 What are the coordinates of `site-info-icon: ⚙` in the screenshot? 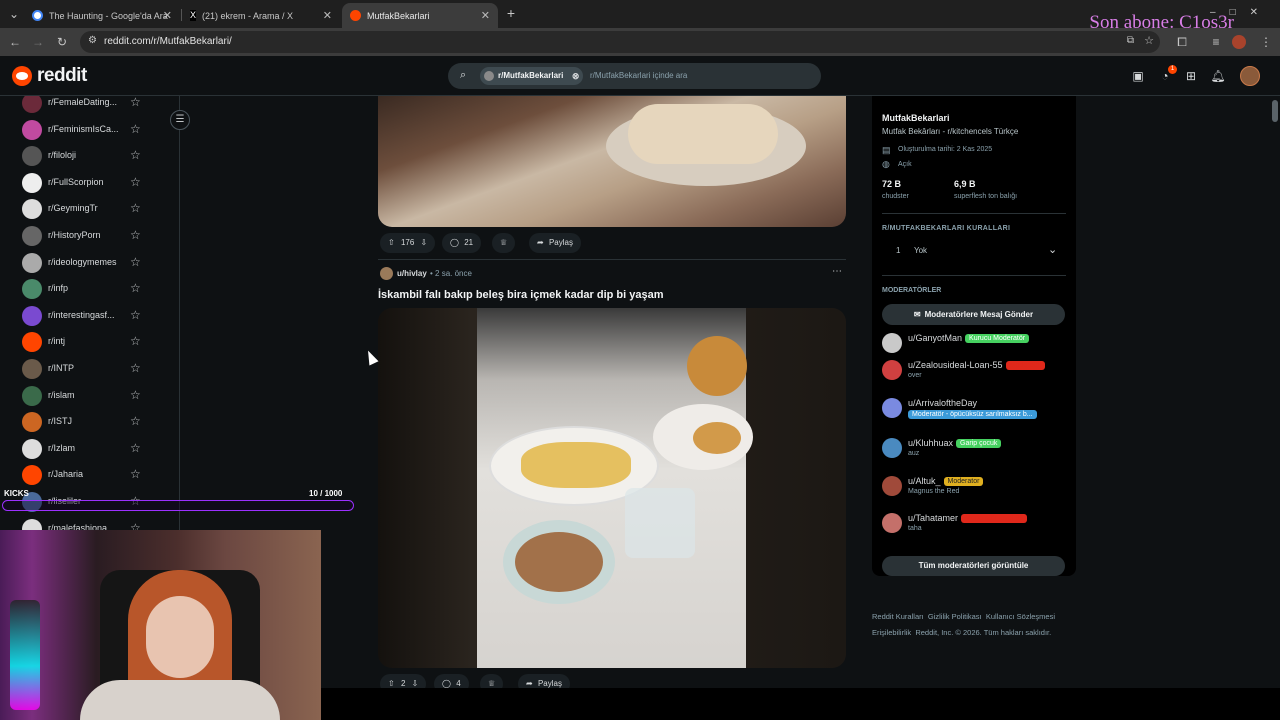 It's located at (92, 40).